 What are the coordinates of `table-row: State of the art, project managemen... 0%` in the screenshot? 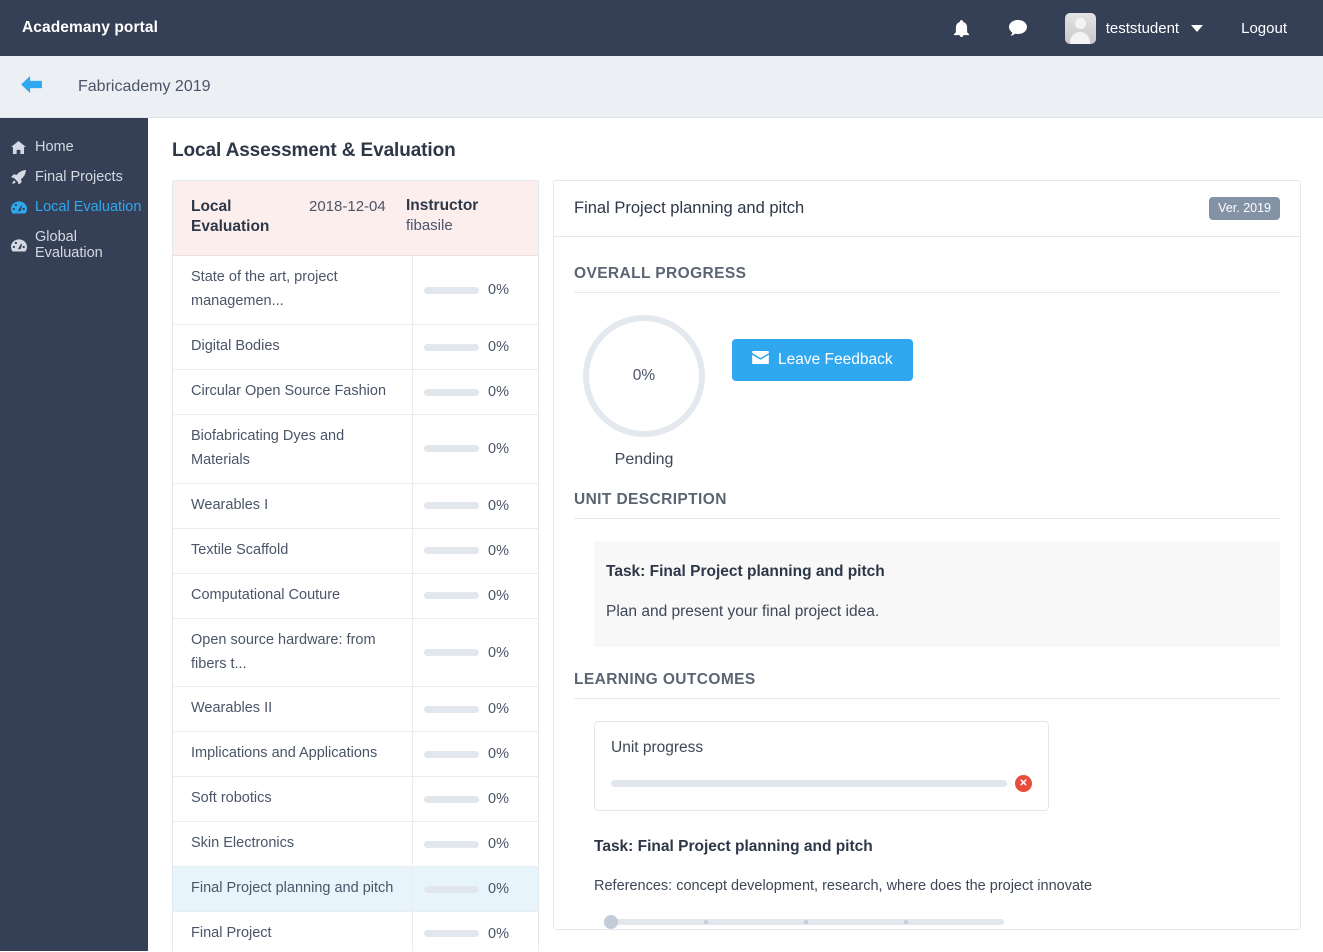 It's located at (355, 291).